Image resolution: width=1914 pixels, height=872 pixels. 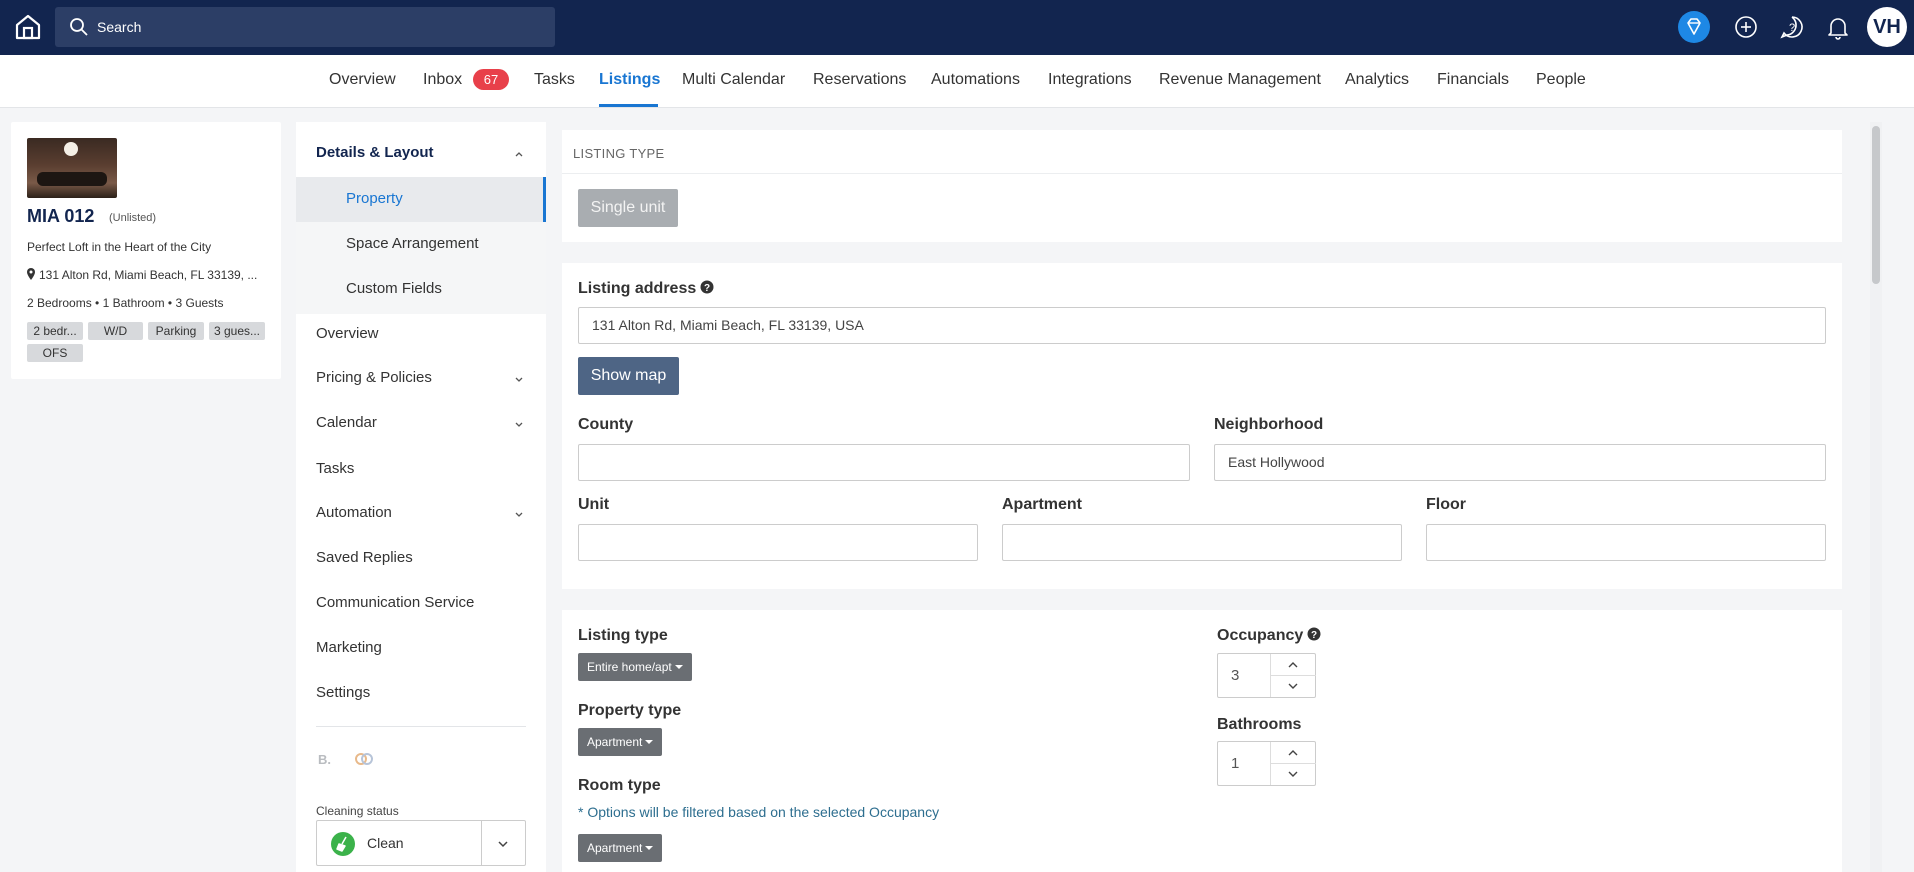 I want to click on menu-overview: Overview, so click(x=347, y=333).